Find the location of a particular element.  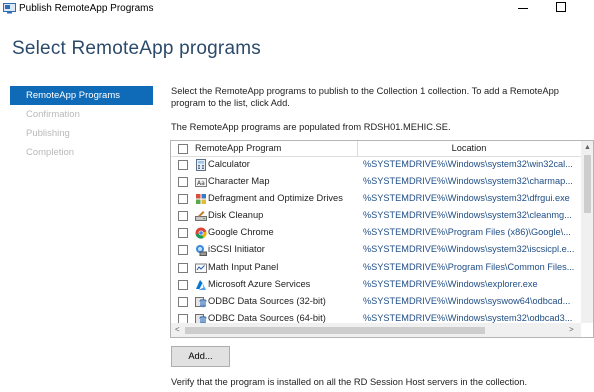

svg-text: Aa is located at coordinates (201, 183).